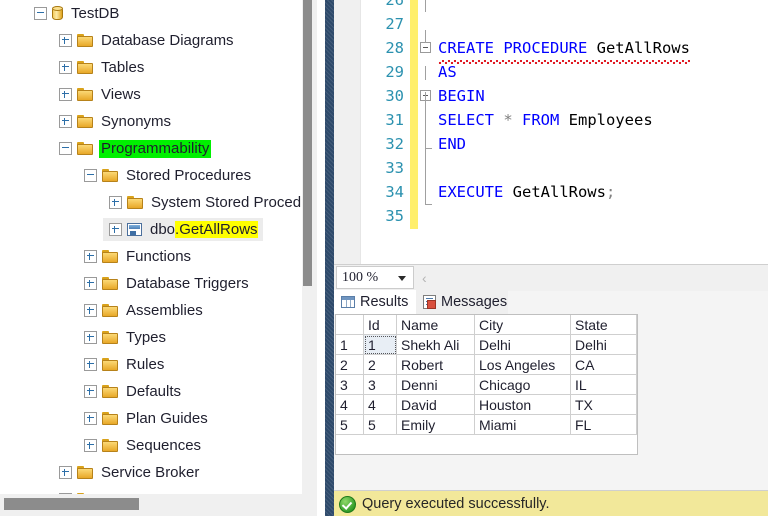 The height and width of the screenshot is (516, 768). What do you see at coordinates (436, 405) in the screenshot?
I see `grid-cell-name: David` at bounding box center [436, 405].